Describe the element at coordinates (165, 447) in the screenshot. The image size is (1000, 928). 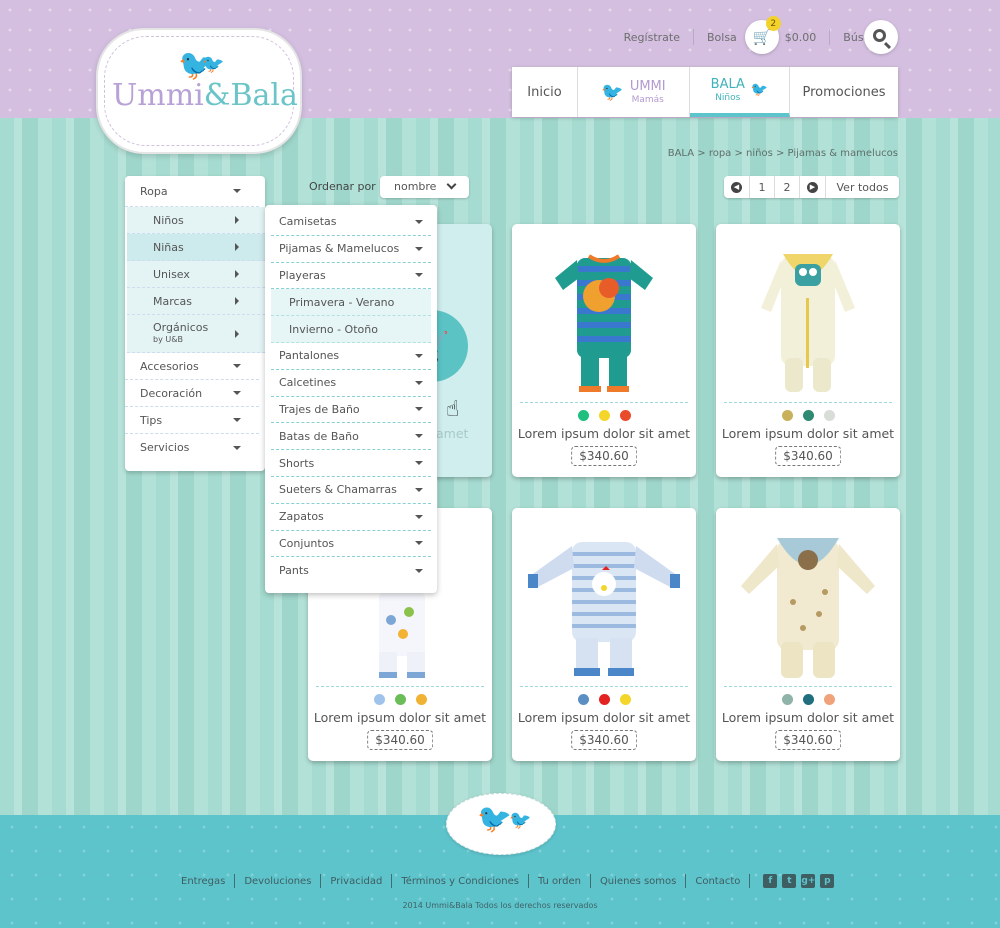
I see `sidebar-item-label: Servicios` at that location.